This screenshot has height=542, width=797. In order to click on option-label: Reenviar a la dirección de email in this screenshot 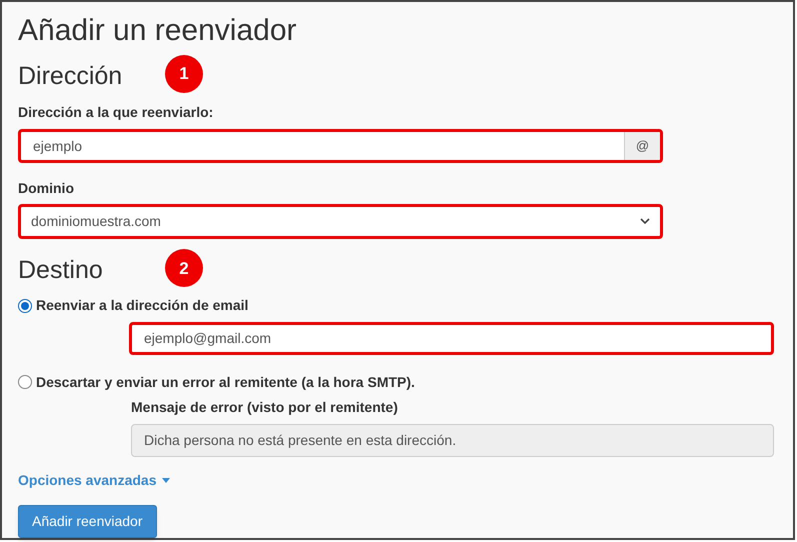, I will do `click(142, 306)`.